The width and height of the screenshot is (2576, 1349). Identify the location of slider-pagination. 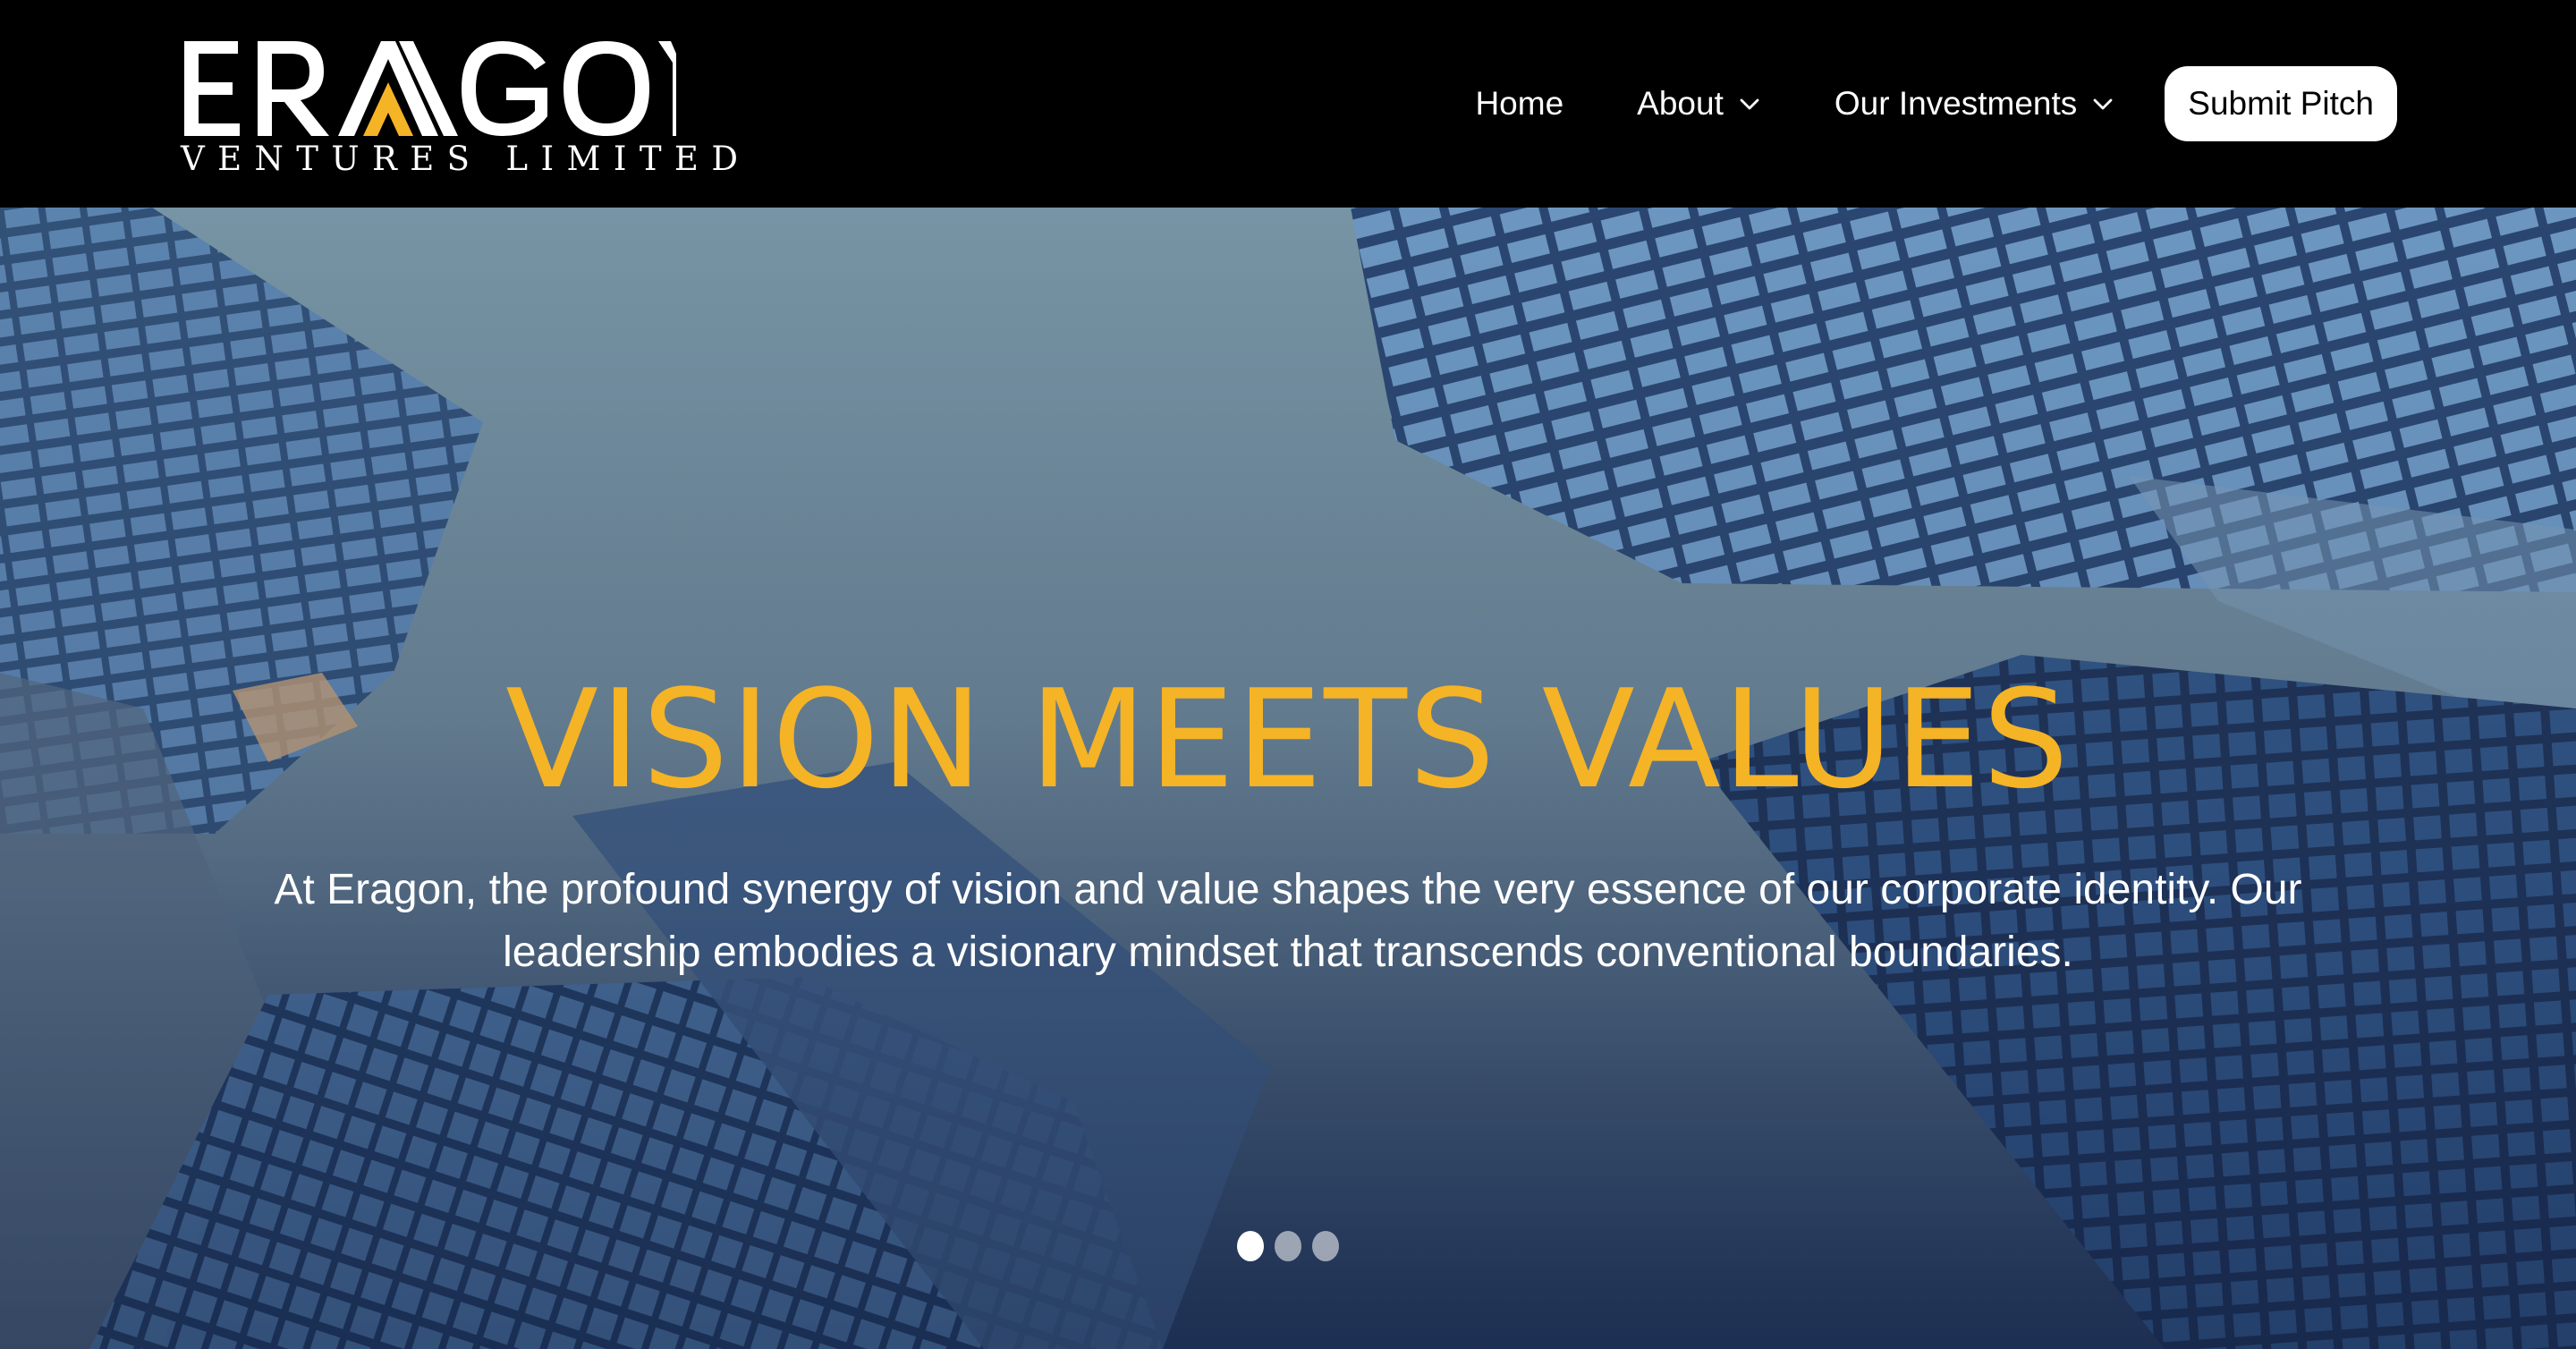
(1288, 1246).